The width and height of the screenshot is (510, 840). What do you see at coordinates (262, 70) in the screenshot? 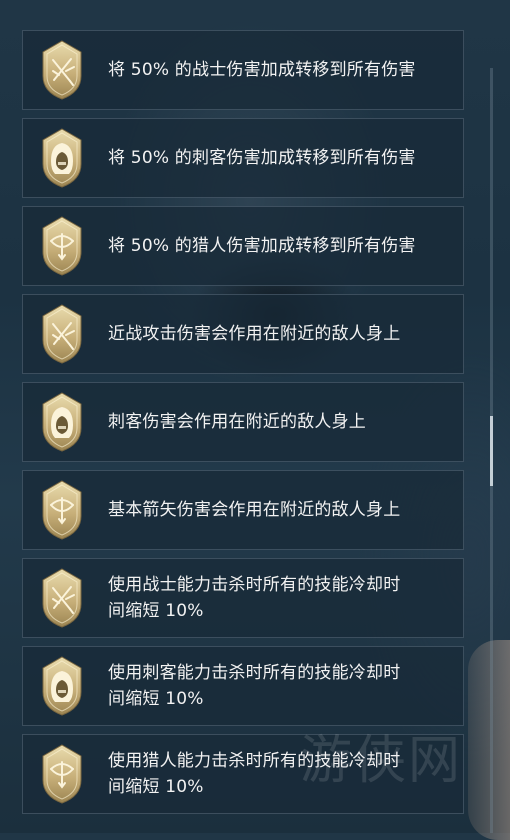
I see `skill-description: 将 50% 的战士伤害加成转移到所有伤害` at bounding box center [262, 70].